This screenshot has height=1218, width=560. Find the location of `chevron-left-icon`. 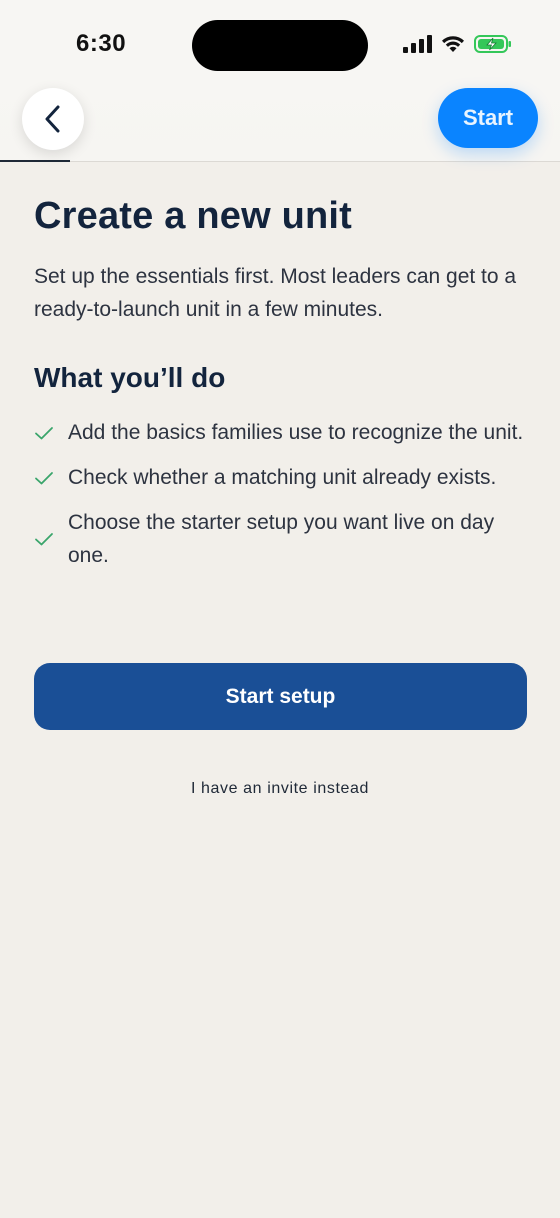

chevron-left-icon is located at coordinates (52, 119).